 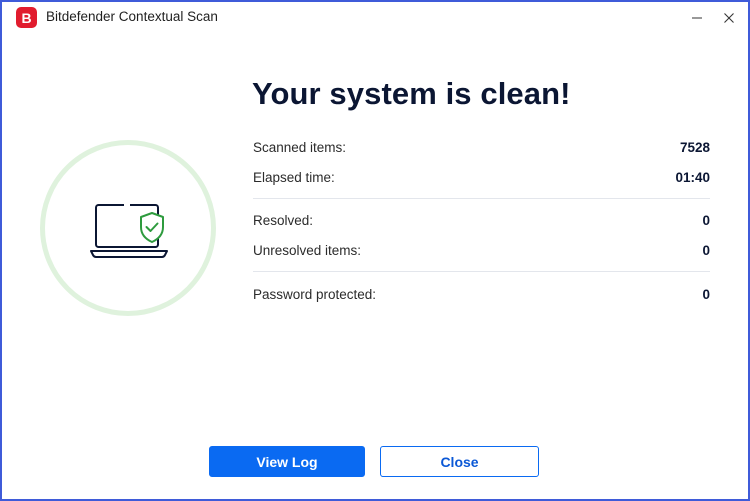 What do you see at coordinates (294, 177) in the screenshot?
I see `stat-label: Elapsed time:` at bounding box center [294, 177].